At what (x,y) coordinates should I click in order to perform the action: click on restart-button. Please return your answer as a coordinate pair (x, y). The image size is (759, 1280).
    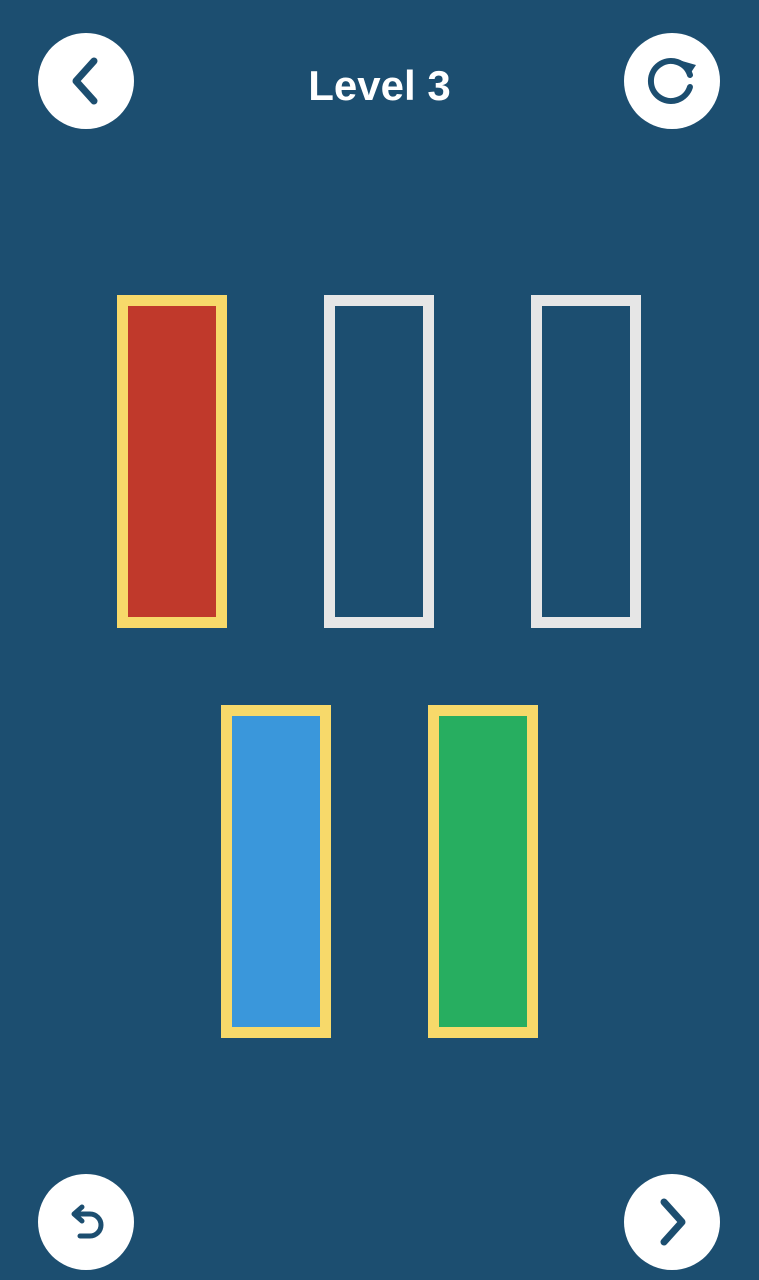
    Looking at the image, I should click on (672, 81).